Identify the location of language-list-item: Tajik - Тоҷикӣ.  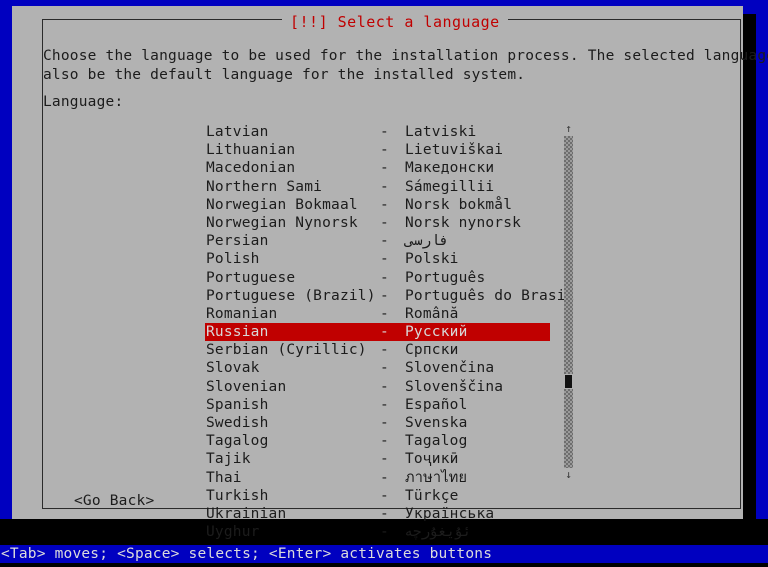
(377, 459).